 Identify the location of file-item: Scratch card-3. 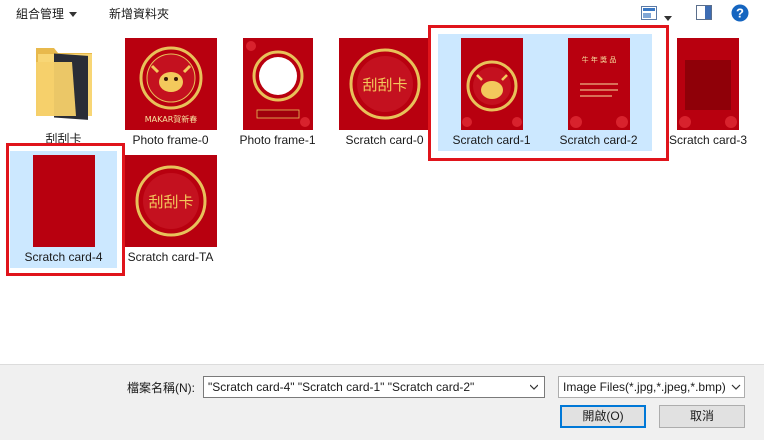
(708, 92).